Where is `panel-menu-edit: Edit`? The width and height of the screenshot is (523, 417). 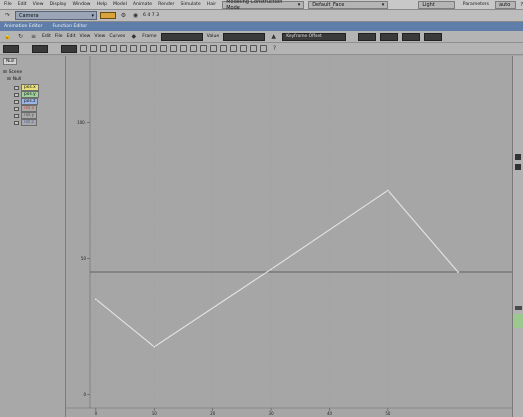
panel-menu-edit: Edit is located at coordinates (46, 36).